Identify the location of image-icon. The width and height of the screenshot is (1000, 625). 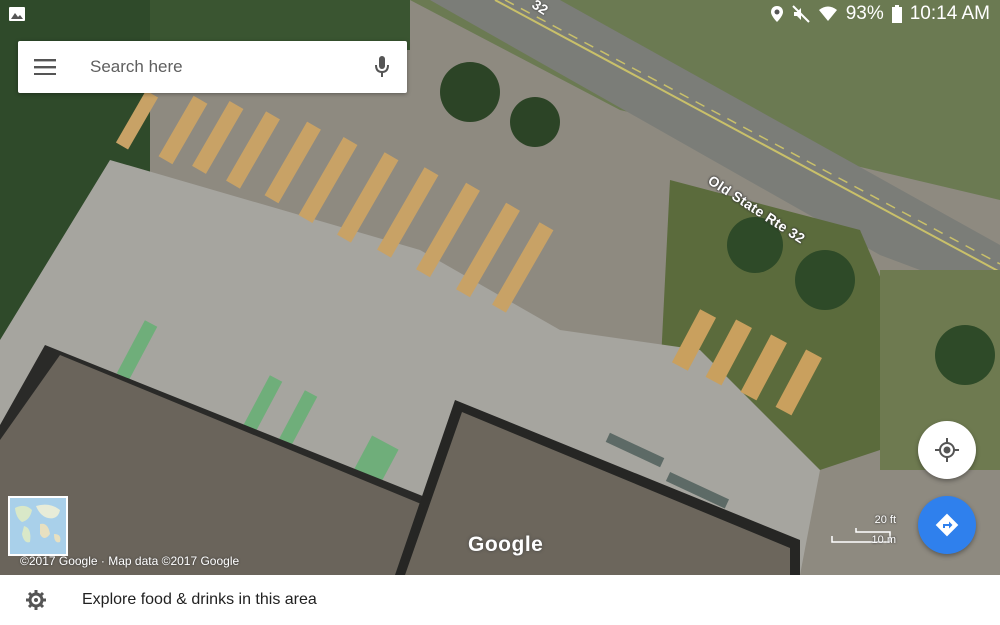
(17, 14).